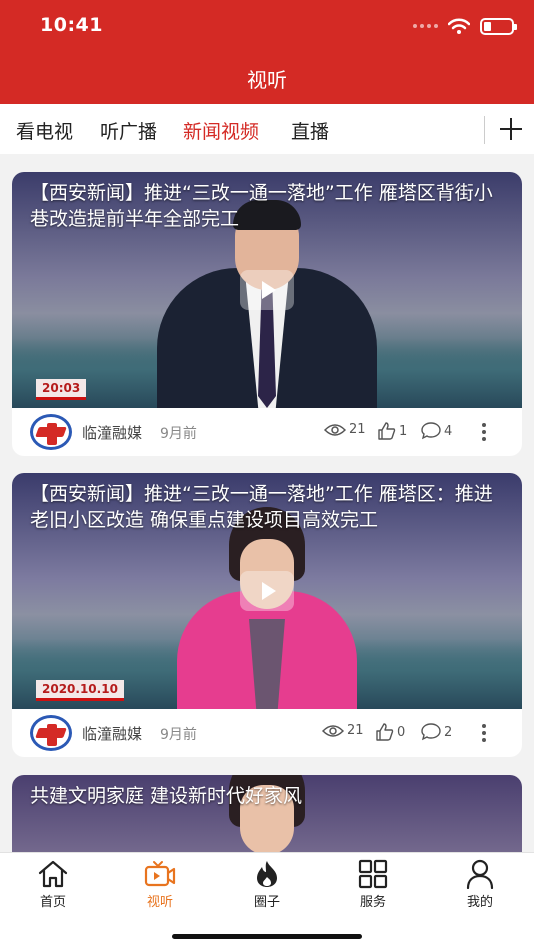 This screenshot has width=534, height=950. I want to click on status-icons, so click(465, 26).